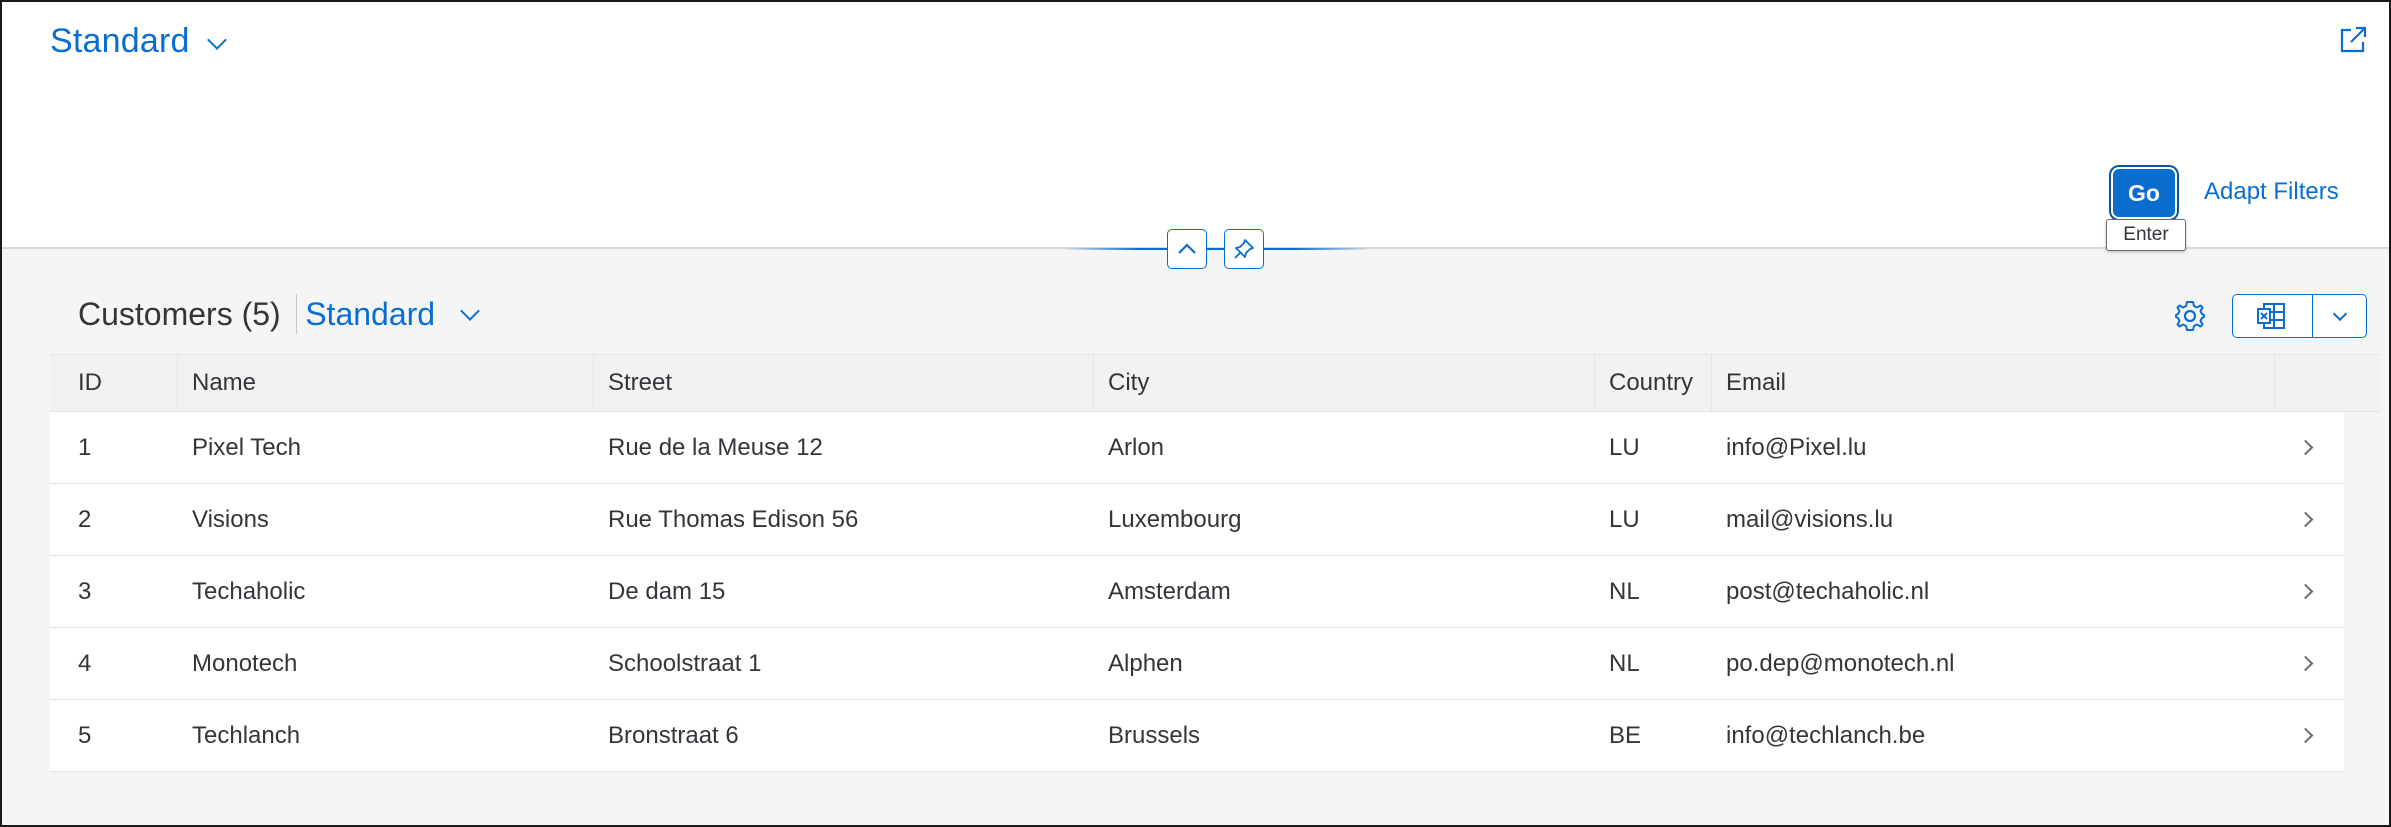  What do you see at coordinates (85, 447) in the screenshot?
I see `cell-id: 1` at bounding box center [85, 447].